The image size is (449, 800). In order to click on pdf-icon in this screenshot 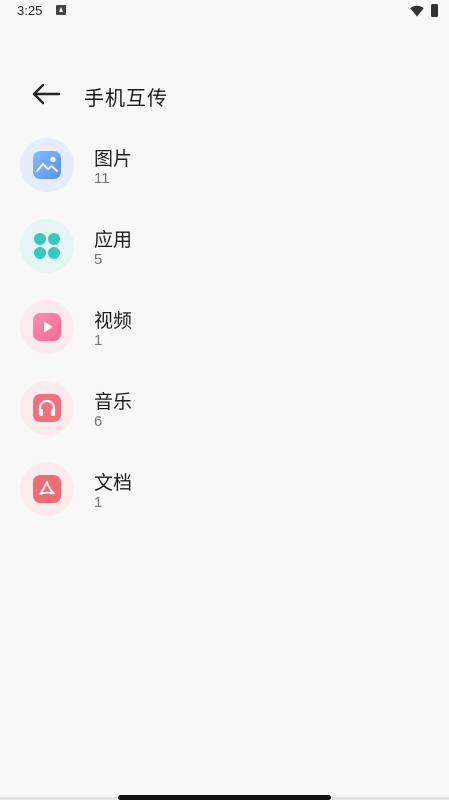, I will do `click(47, 489)`.